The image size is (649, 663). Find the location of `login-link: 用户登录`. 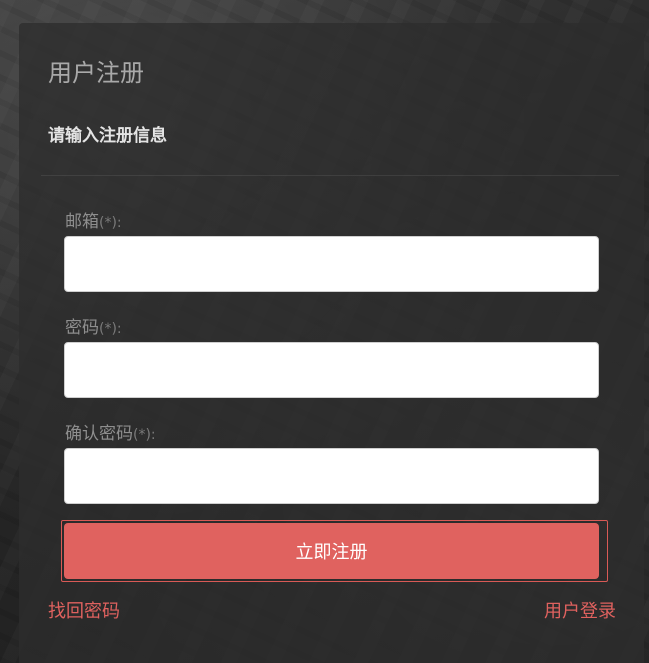

login-link: 用户登录 is located at coordinates (580, 610).